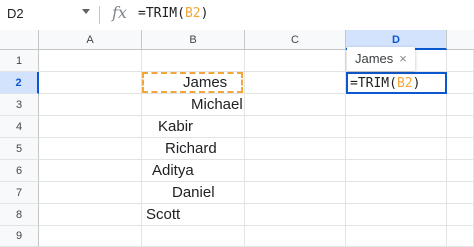 The height and width of the screenshot is (247, 474). Describe the element at coordinates (374, 58) in the screenshot. I see `preview-value: James` at that location.